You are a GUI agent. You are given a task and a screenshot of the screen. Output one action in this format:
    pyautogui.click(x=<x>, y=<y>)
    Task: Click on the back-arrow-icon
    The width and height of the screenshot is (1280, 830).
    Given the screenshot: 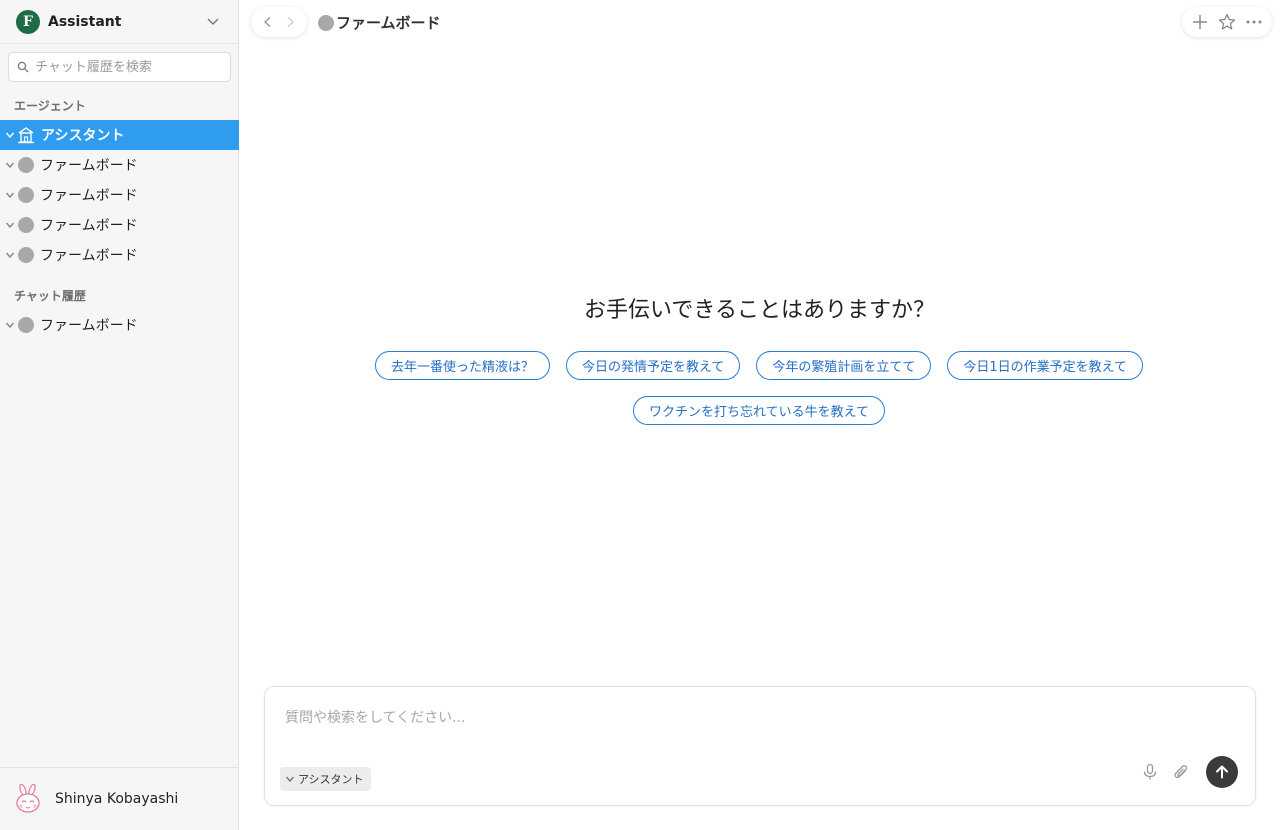 What is the action you would take?
    pyautogui.click(x=268, y=22)
    